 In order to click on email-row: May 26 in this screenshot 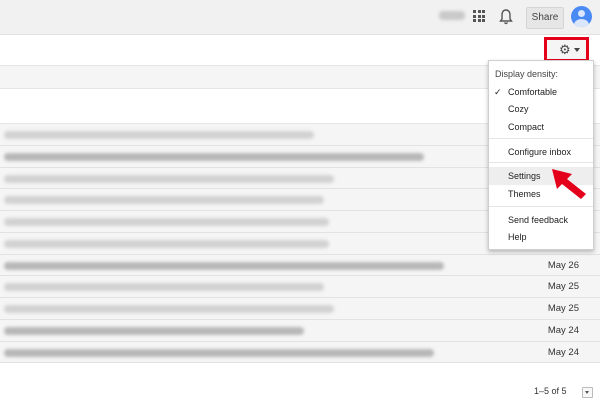, I will do `click(300, 265)`.